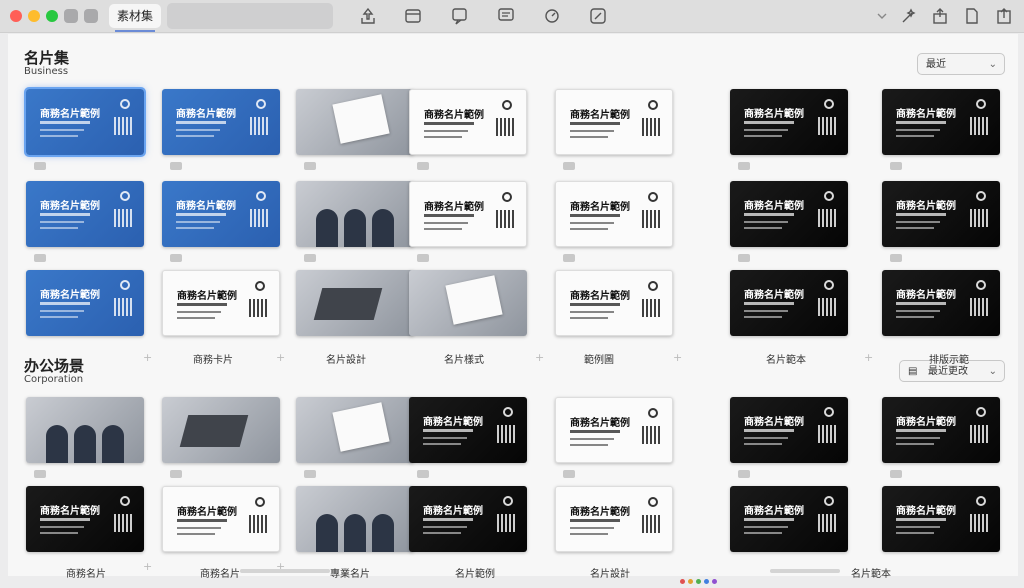 Image resolution: width=1024 pixels, height=588 pixels. I want to click on search-field, so click(250, 16).